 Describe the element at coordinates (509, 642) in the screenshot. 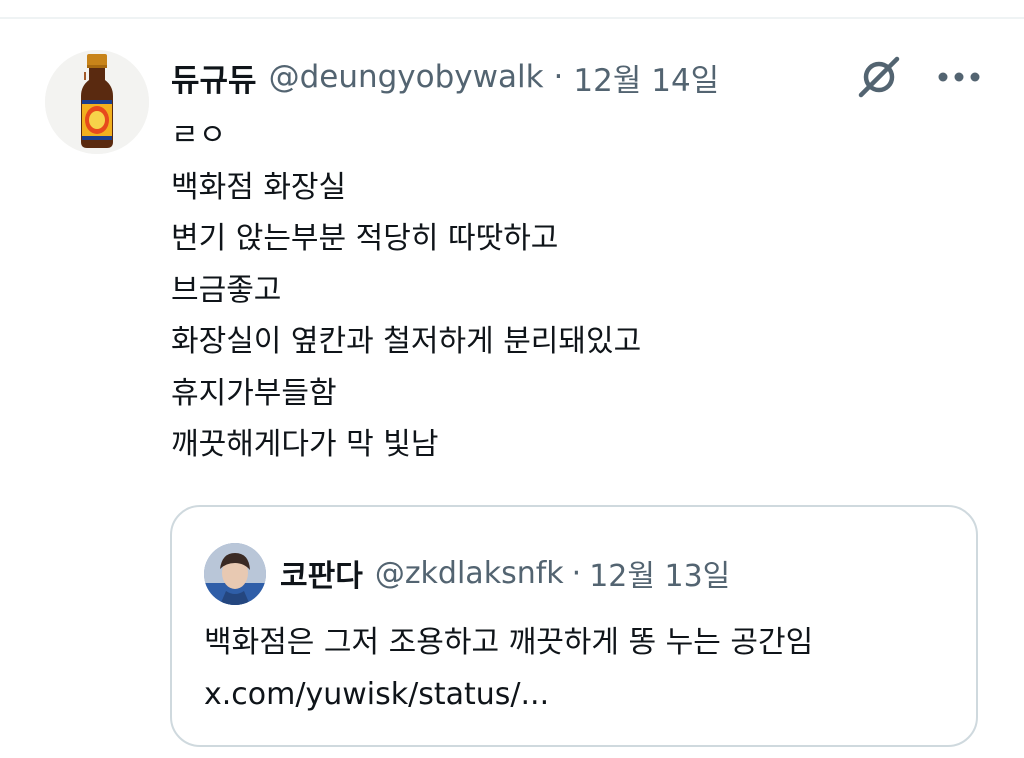

I see `quoted-tweet-text: 백화점은 그저 조용하고 깨끗하게 똥 누는 공간임` at that location.